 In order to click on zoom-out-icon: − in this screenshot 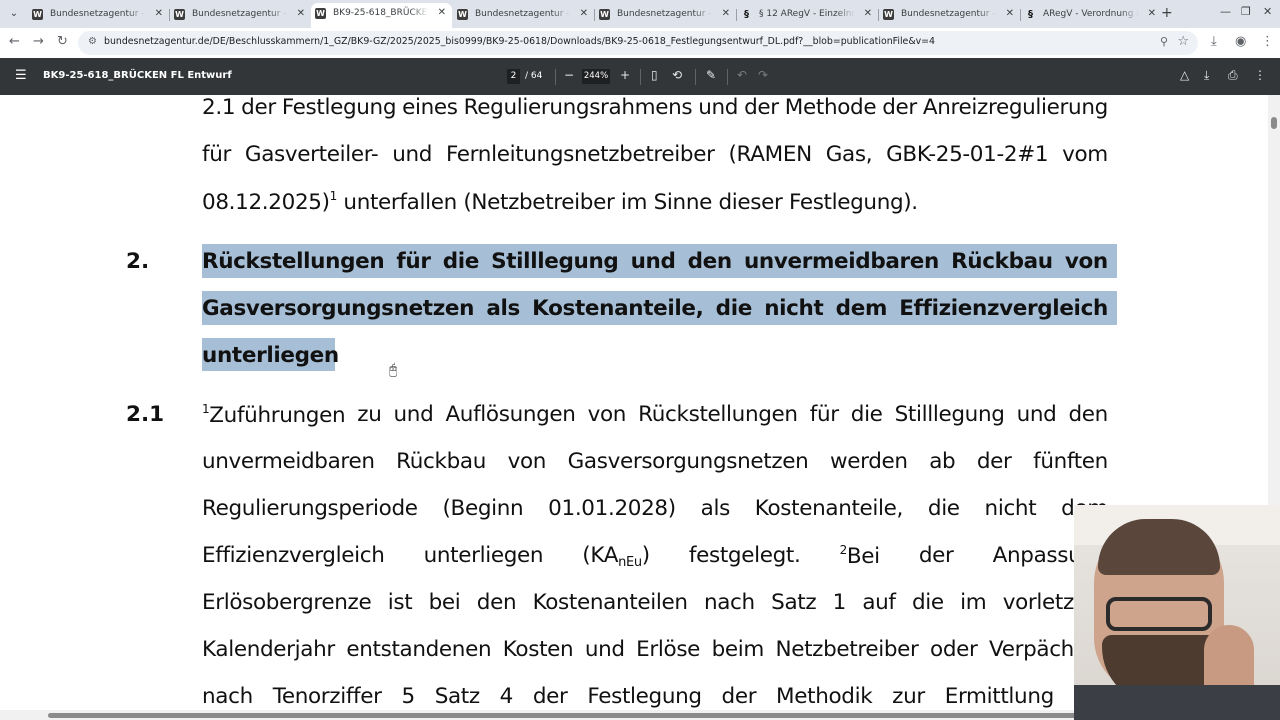, I will do `click(569, 75)`.